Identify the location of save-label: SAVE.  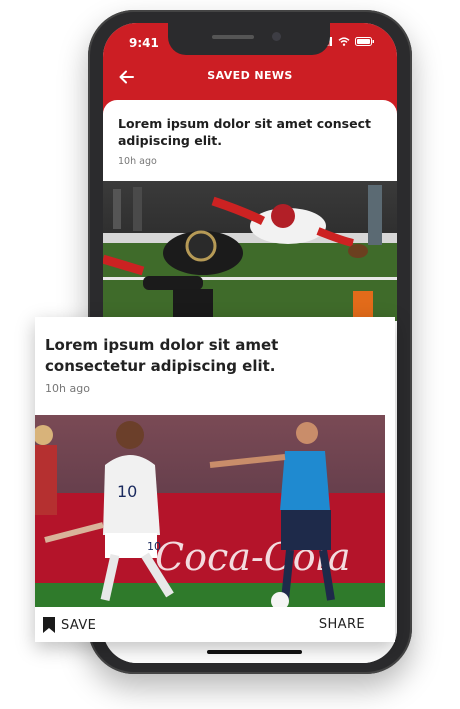
(79, 625).